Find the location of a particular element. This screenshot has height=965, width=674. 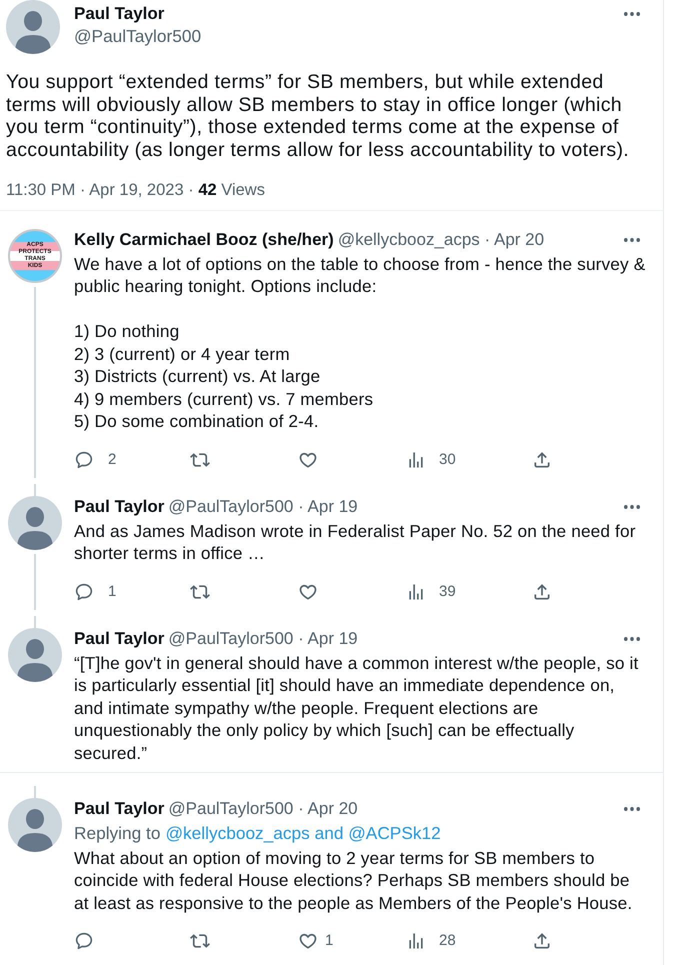

reply-text: “[T]he gov't in general should have a common interest w/the people, so it is particularly essential [it] should have an immediate dependence on, and intimate sympathy w/the people. Frequent elections are unquestionably the only policy by which [such] can be effectually secured.” is located at coordinates (357, 708).